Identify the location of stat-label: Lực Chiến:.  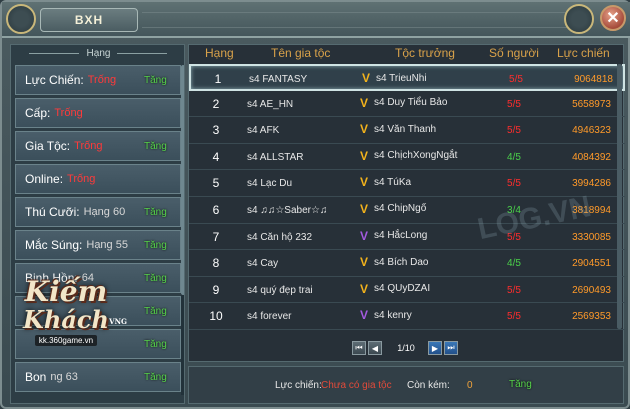
(54, 80).